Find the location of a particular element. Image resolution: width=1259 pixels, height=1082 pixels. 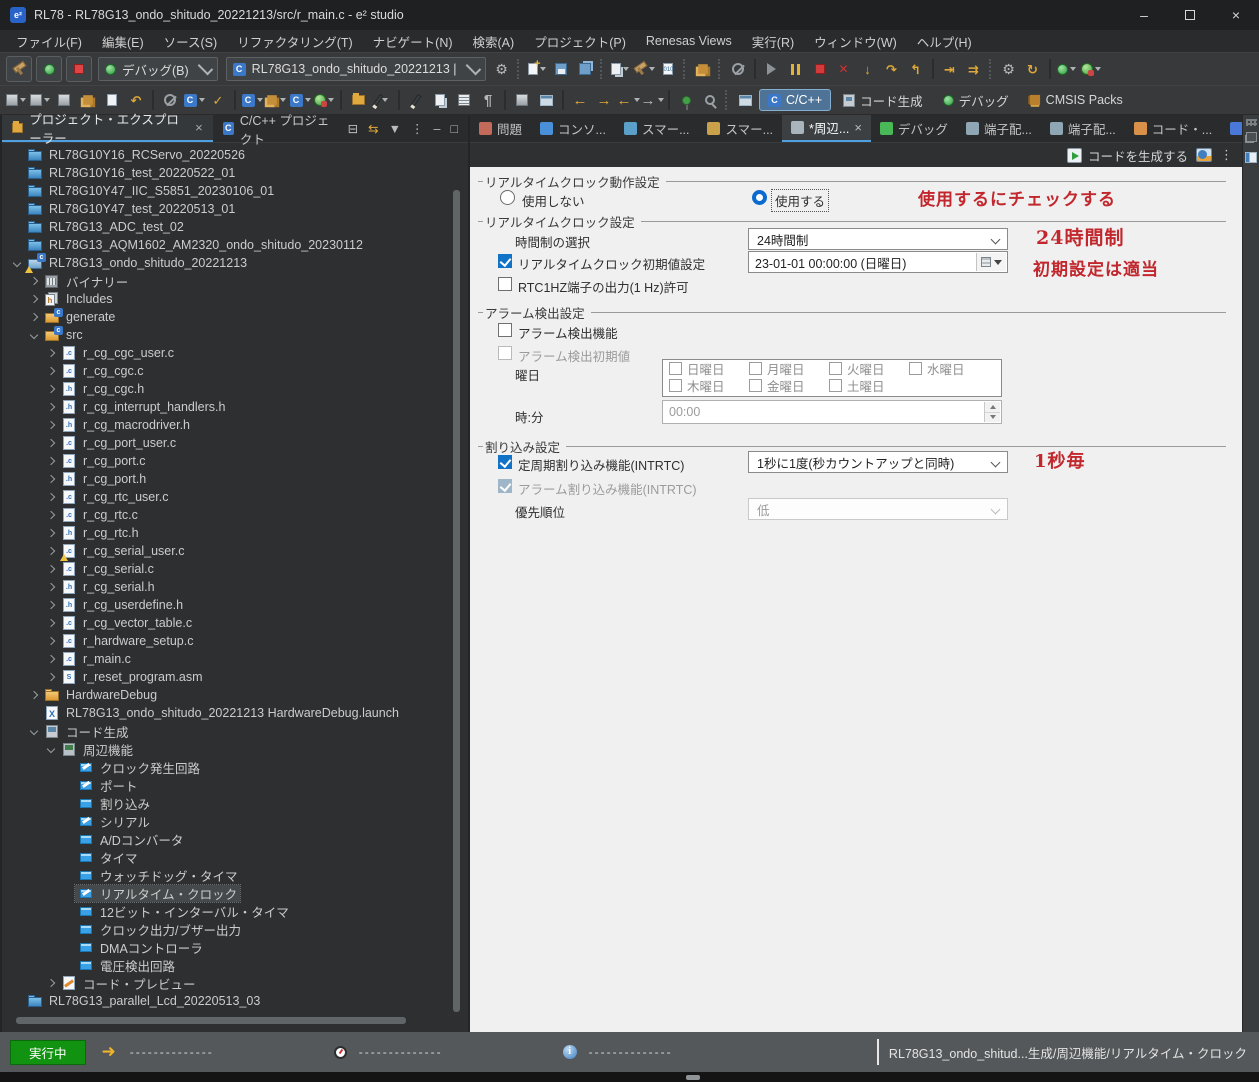

new-wizard-icon is located at coordinates (537, 69).